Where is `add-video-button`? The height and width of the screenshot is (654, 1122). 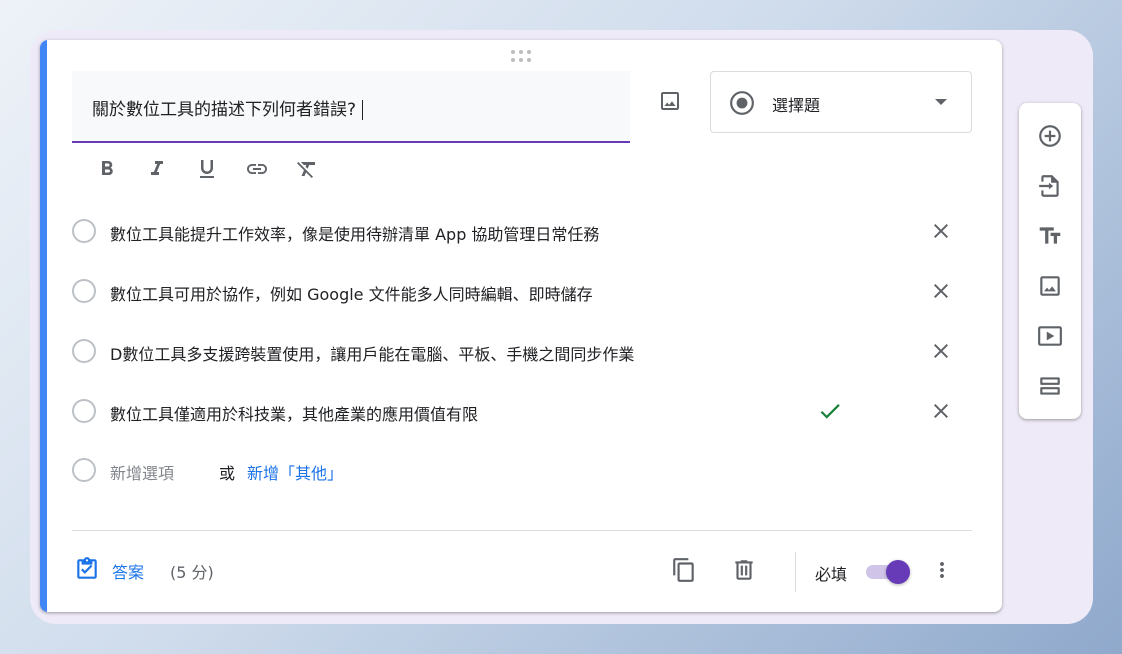
add-video-button is located at coordinates (1050, 336).